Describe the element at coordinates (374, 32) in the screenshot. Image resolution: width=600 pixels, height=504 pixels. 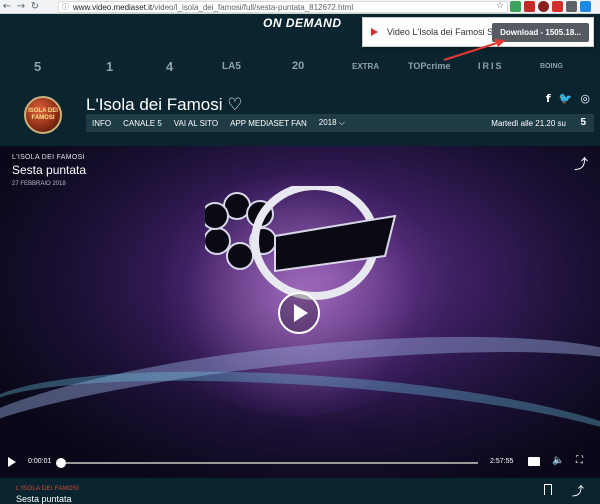
I see `video-play-icon` at that location.